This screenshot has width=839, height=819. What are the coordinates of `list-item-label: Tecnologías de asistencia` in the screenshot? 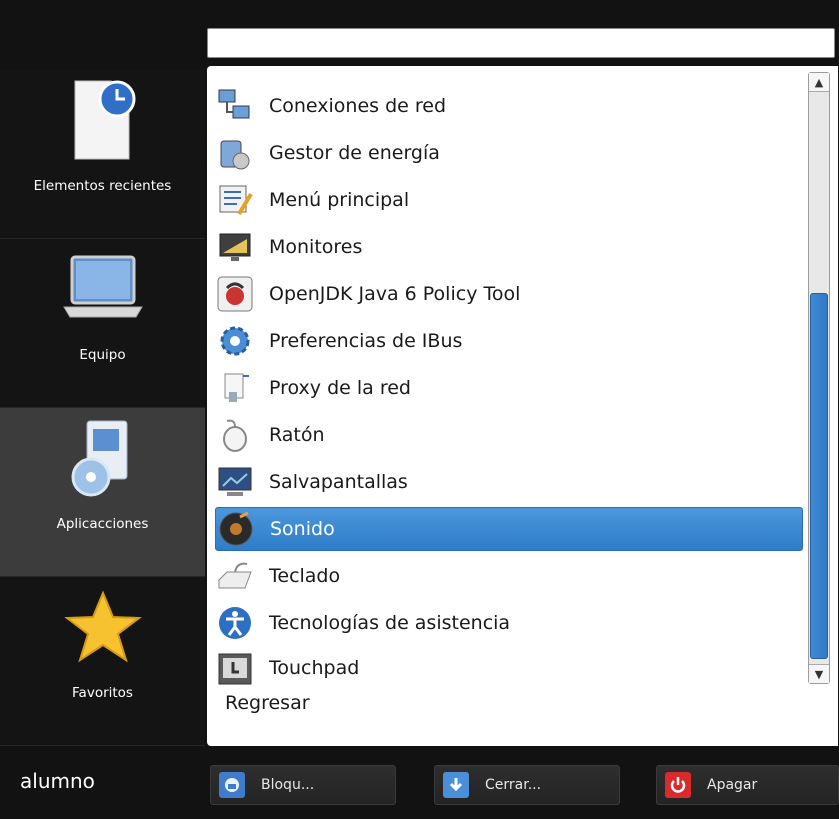 It's located at (390, 623).